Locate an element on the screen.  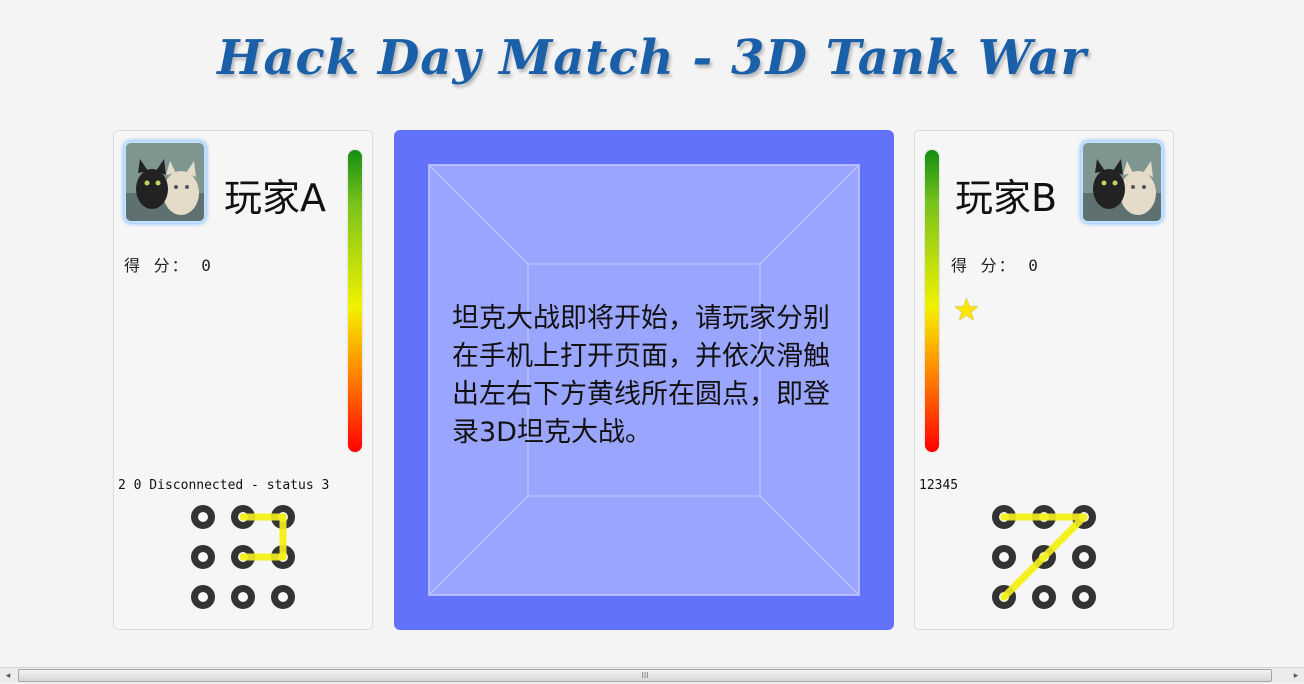
player-b-name: 玩家B is located at coordinates (1006, 198).